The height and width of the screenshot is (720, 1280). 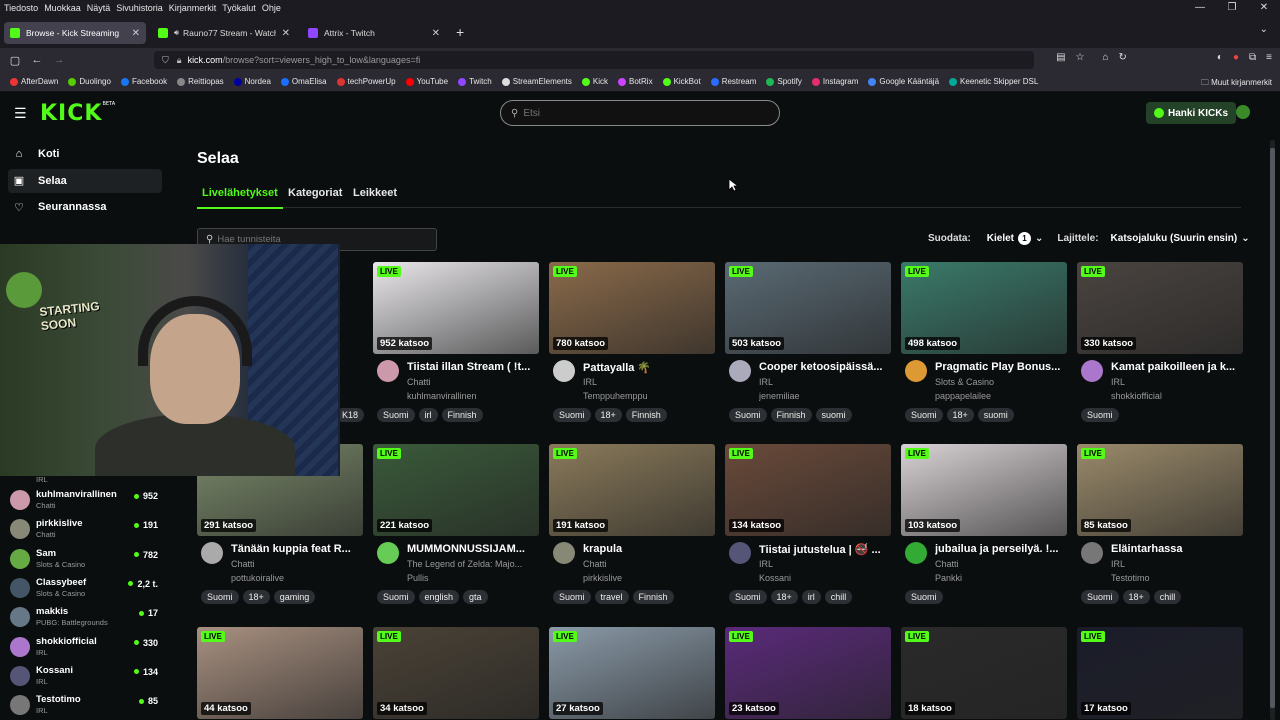 What do you see at coordinates (1176, 578) in the screenshot?
I see `stream-username: Testotimo` at bounding box center [1176, 578].